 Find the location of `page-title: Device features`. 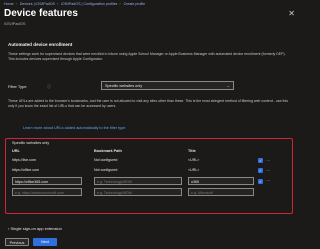

page-title: Device features is located at coordinates (41, 13).